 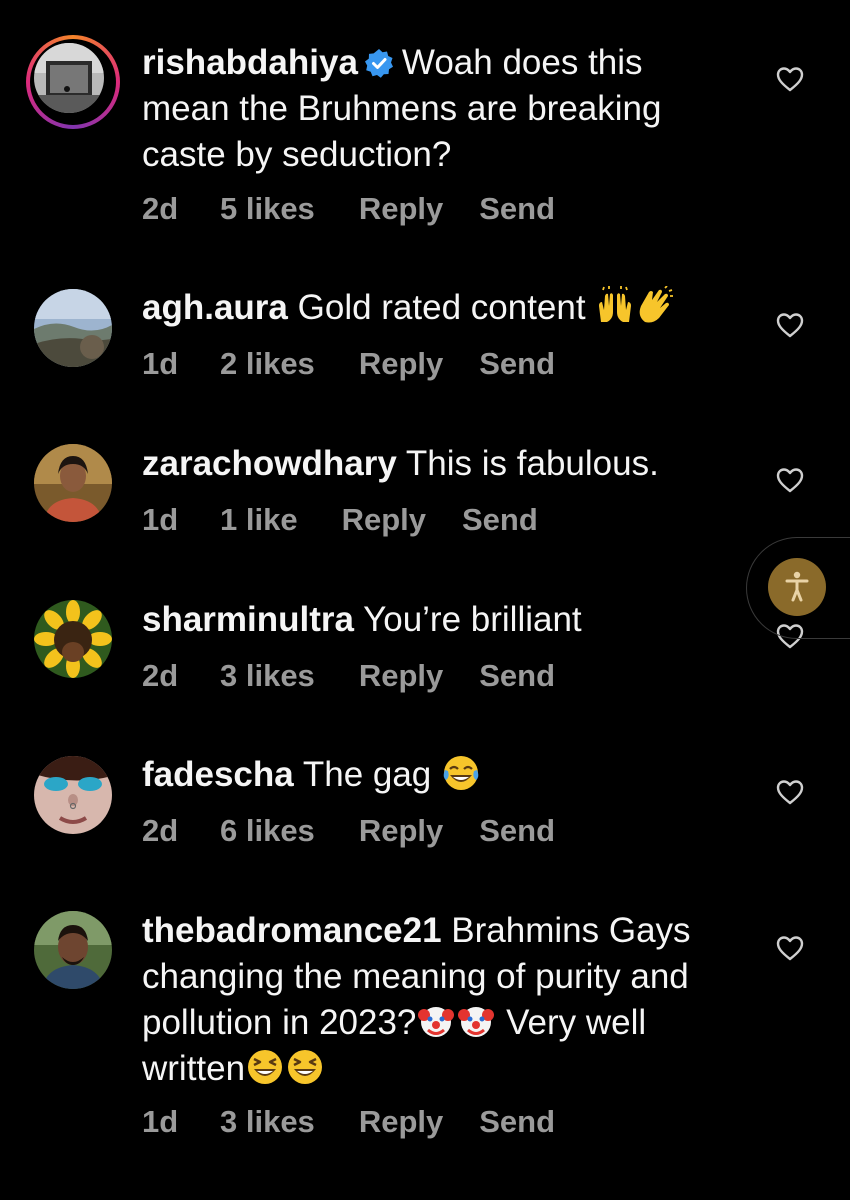 What do you see at coordinates (472, 619) in the screenshot?
I see `comment-text-line: You’re brilliant` at bounding box center [472, 619].